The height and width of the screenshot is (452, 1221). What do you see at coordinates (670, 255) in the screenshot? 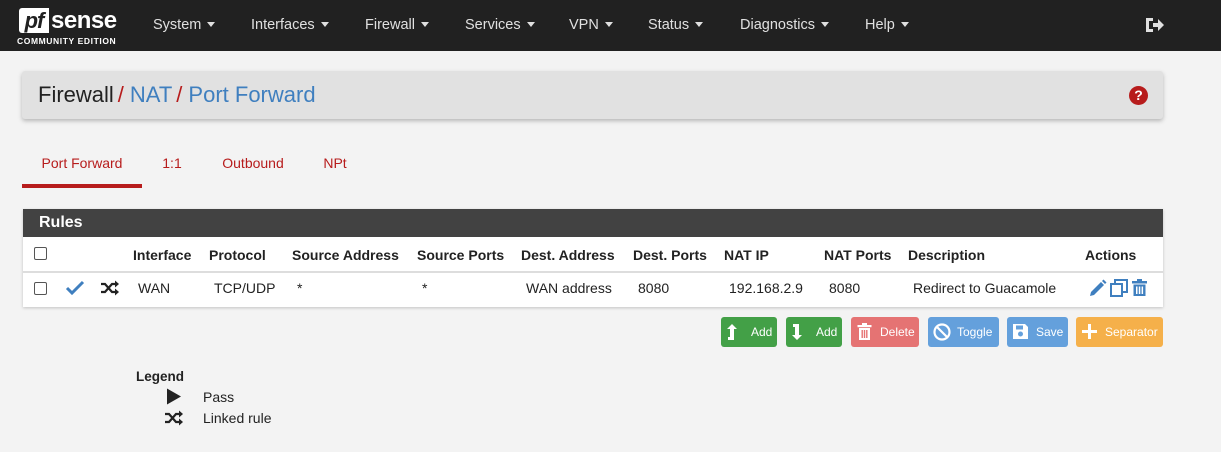
I see `col-dest-ports: Dest. Ports` at bounding box center [670, 255].